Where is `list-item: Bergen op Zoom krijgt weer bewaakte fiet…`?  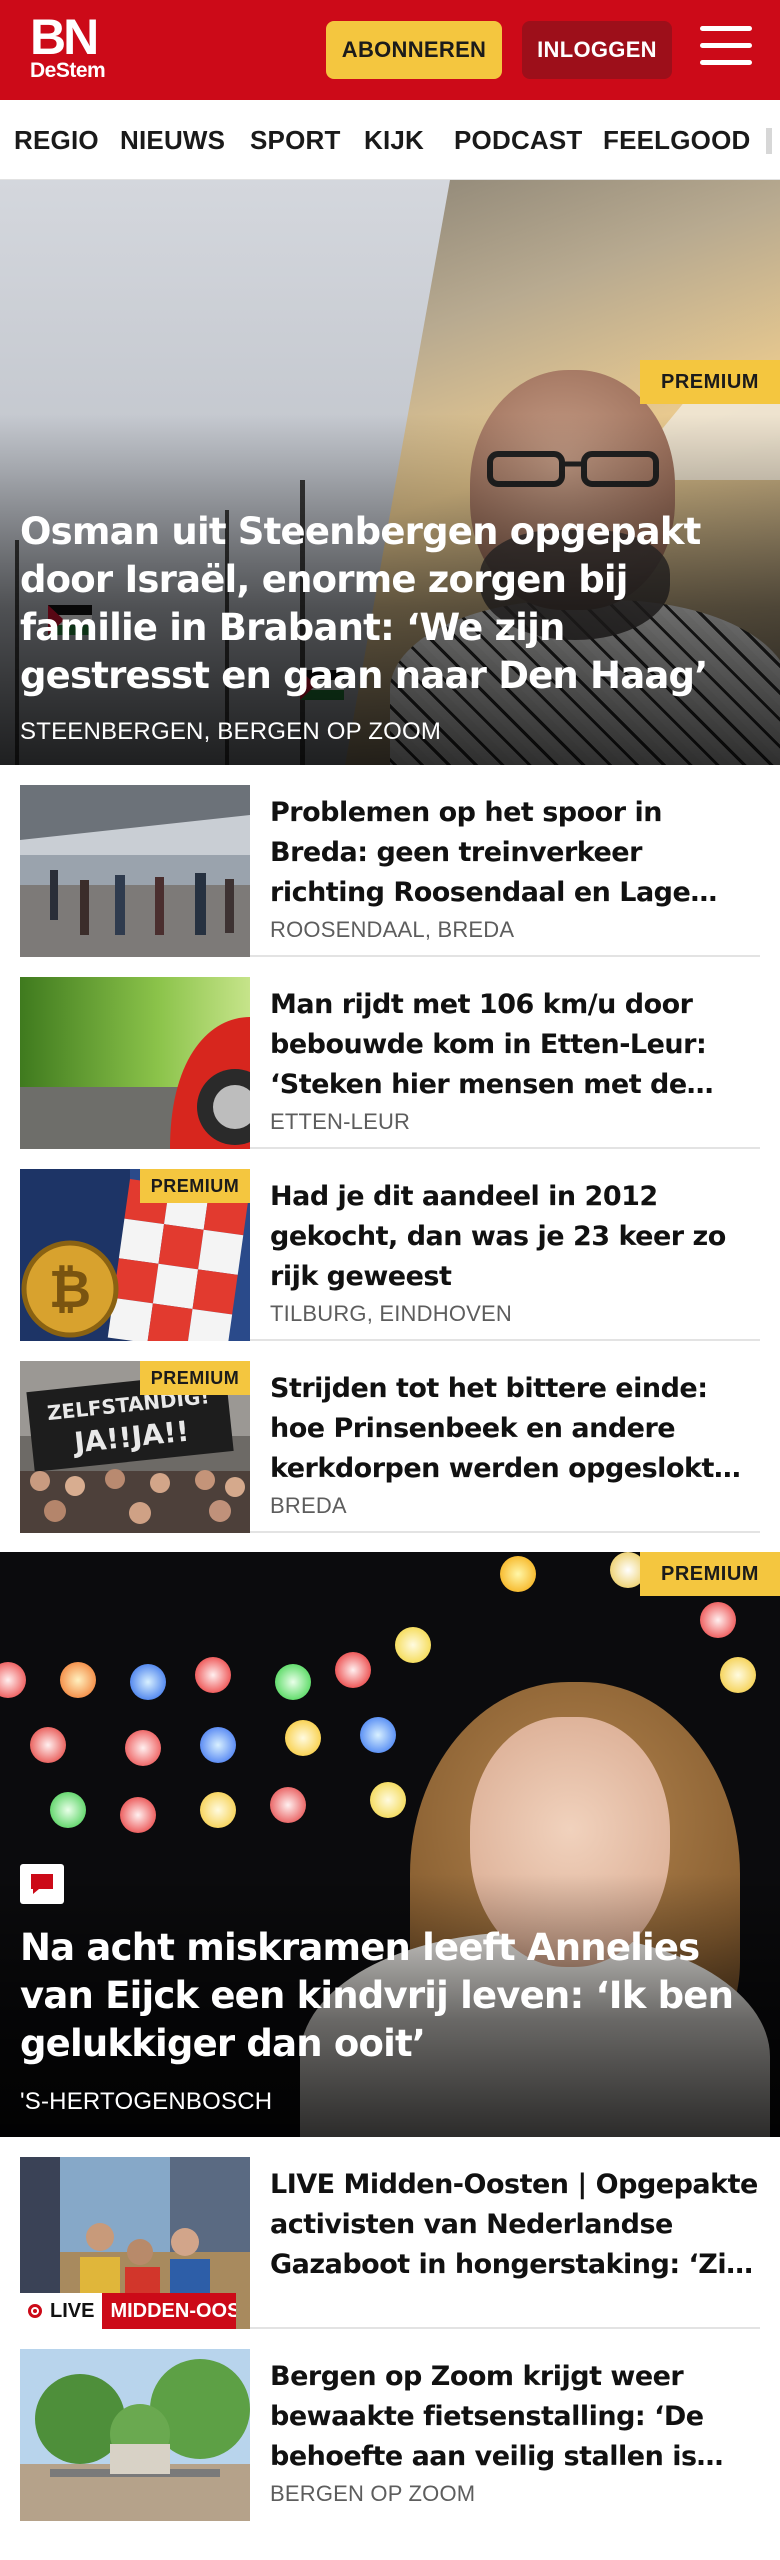
list-item: Bergen op Zoom krijgt weer bewaakte fiet… is located at coordinates (390, 2425).